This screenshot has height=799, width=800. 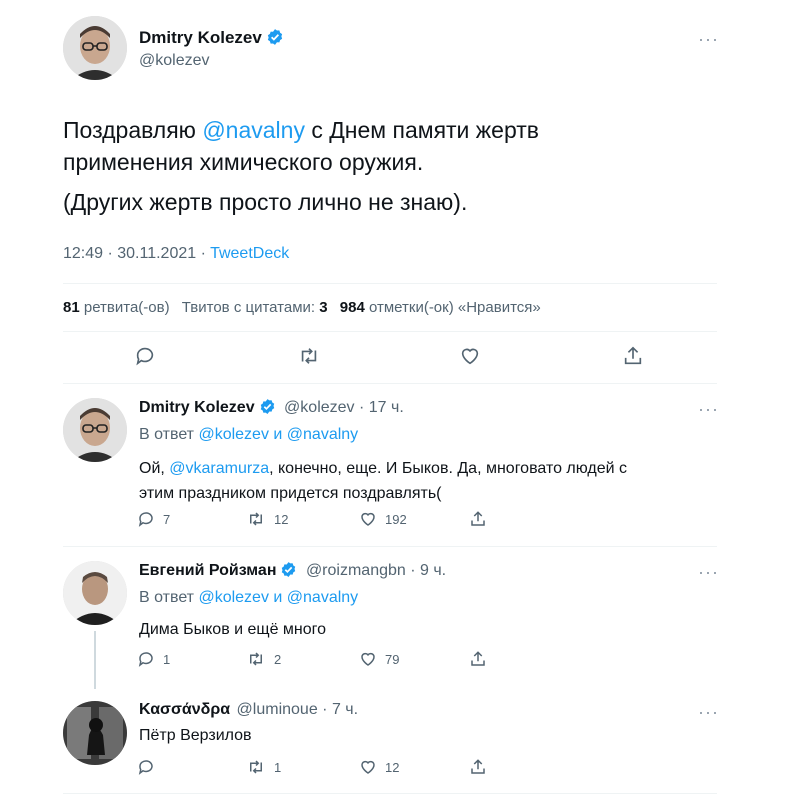 What do you see at coordinates (281, 519) in the screenshot?
I see `retweet-count: 12` at bounding box center [281, 519].